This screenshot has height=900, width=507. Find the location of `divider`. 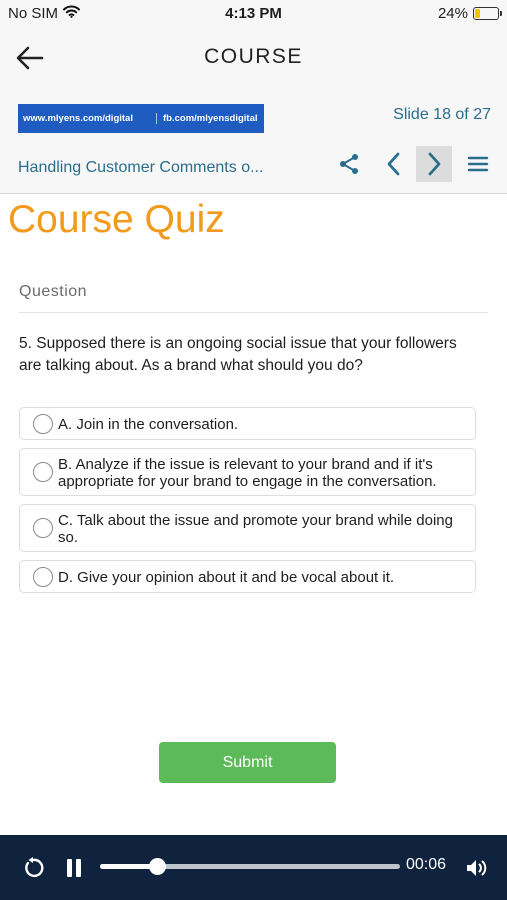

divider is located at coordinates (253, 312).